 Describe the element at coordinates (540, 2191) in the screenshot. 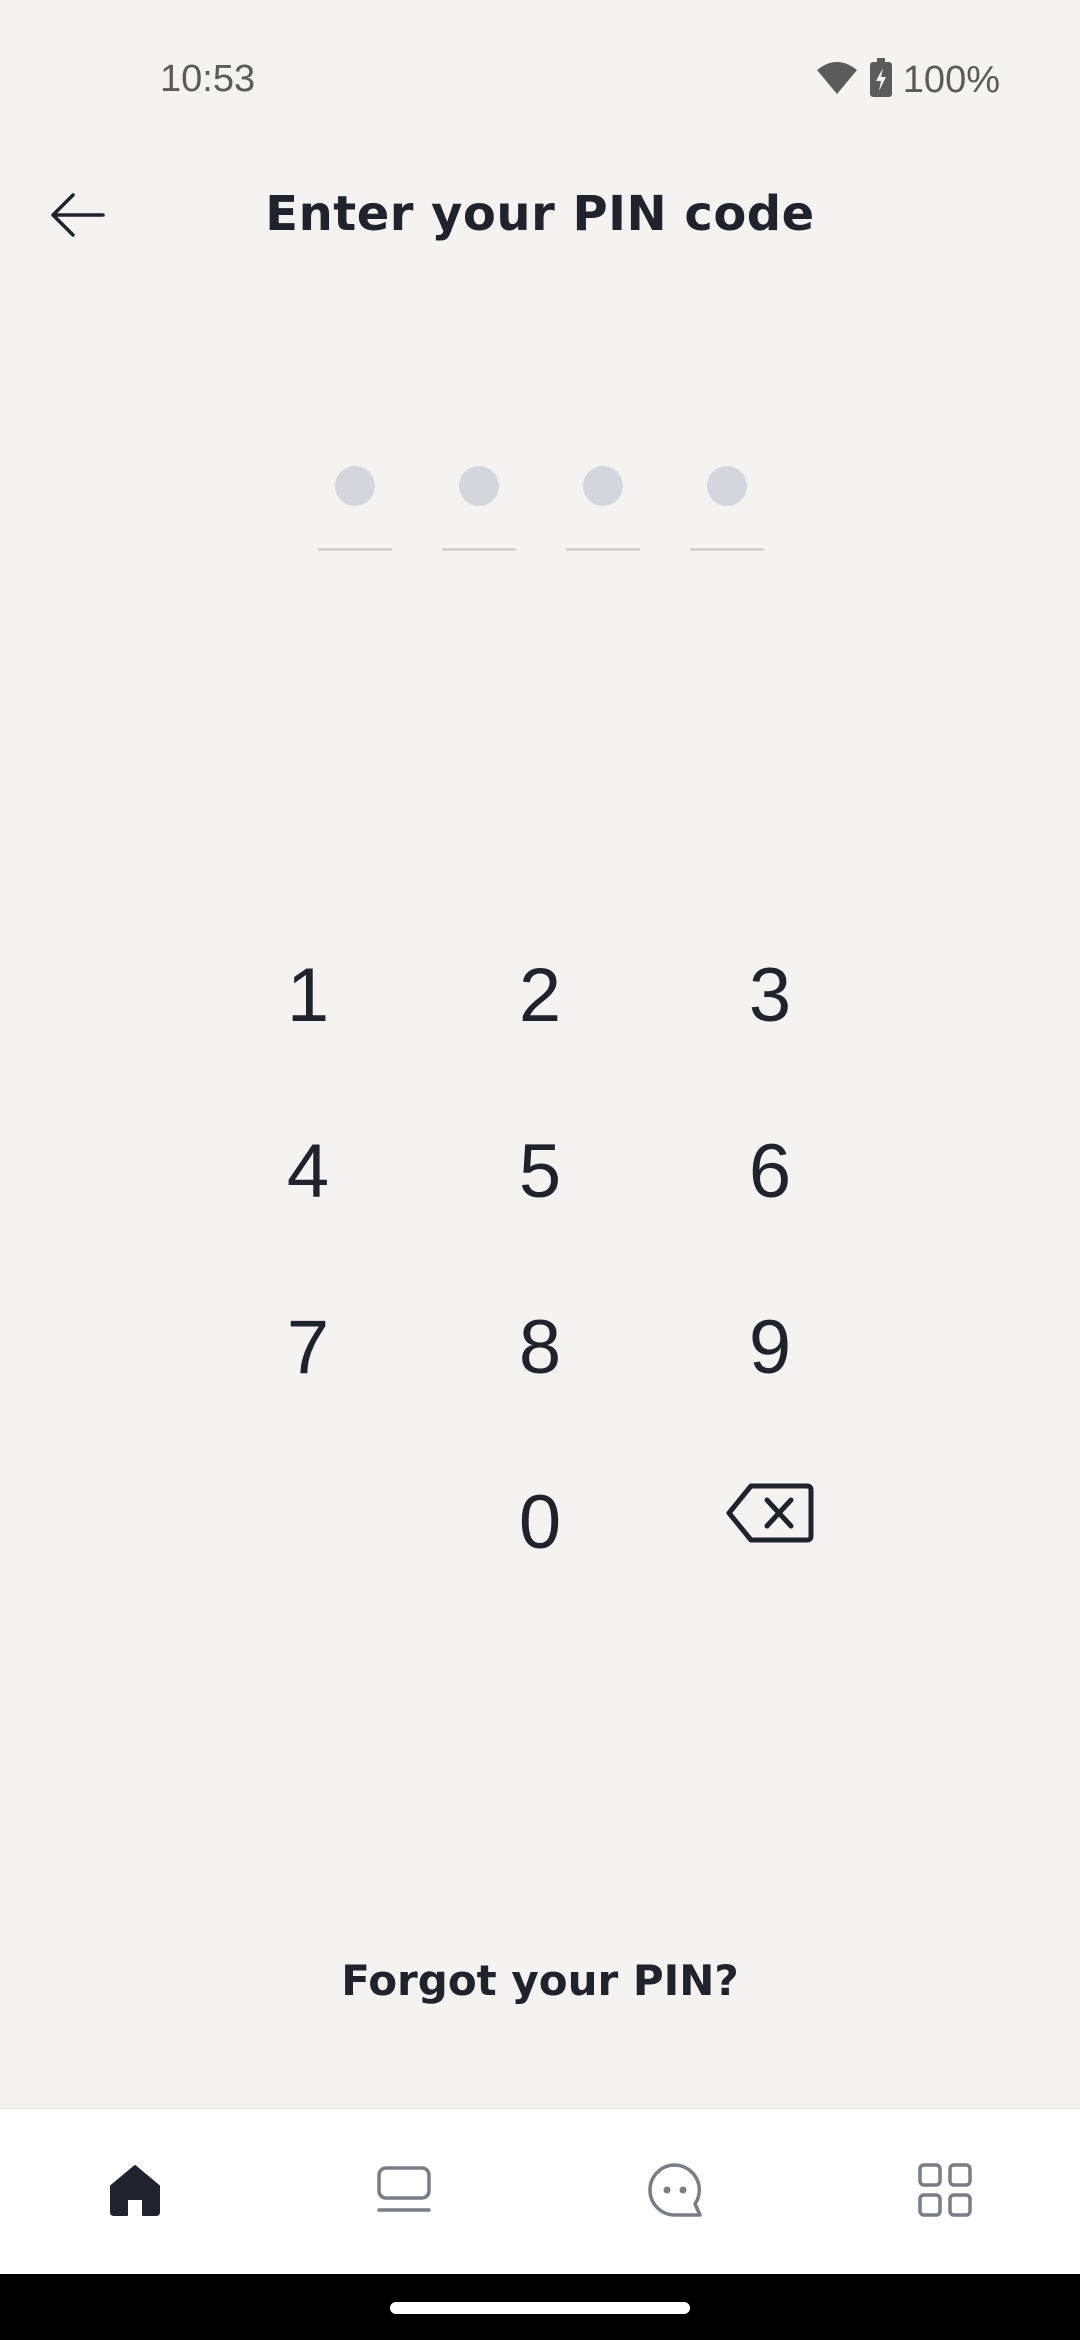

I see `bottom-nav` at that location.